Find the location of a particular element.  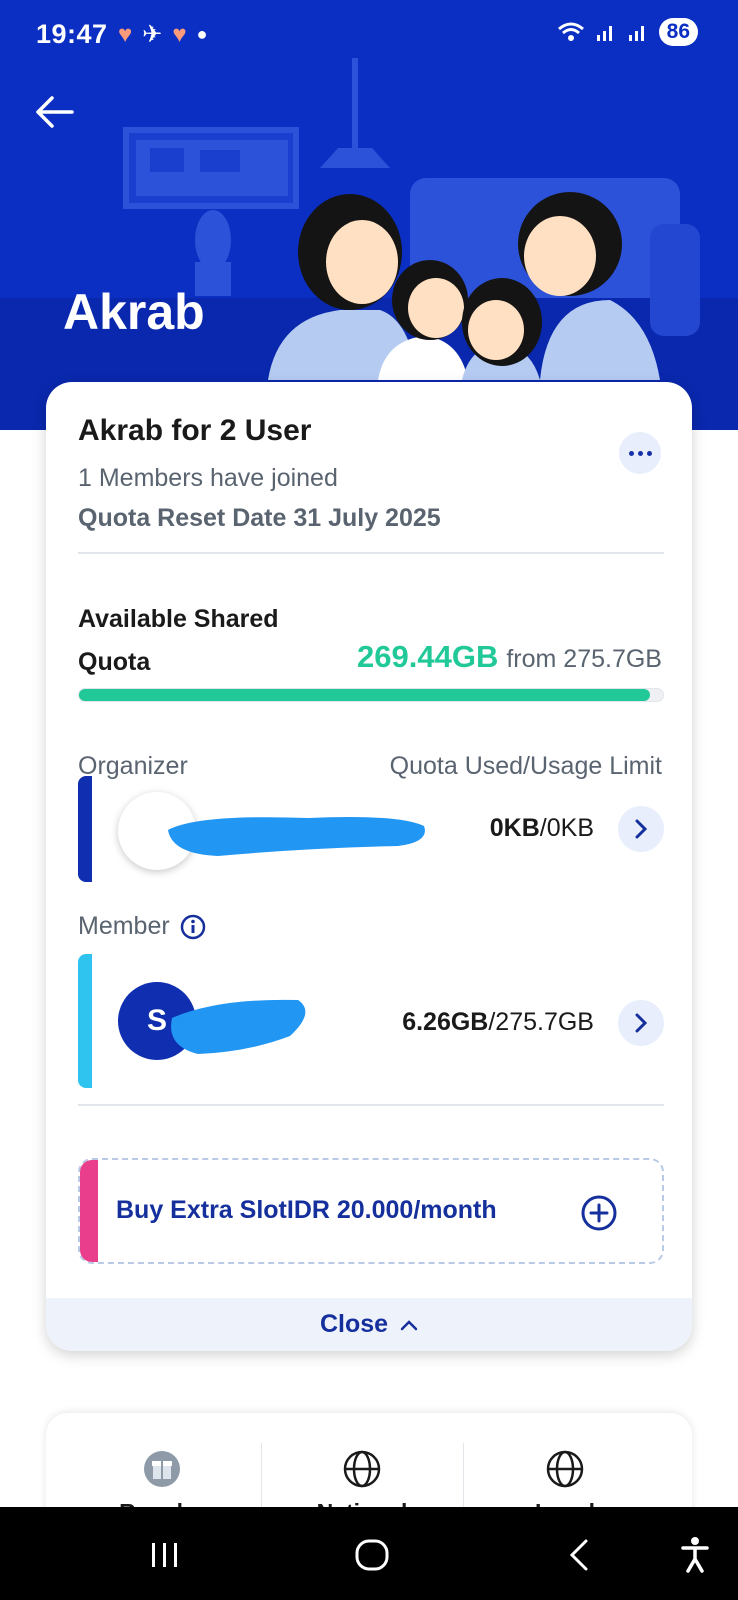

close-label: Close is located at coordinates (354, 1324).